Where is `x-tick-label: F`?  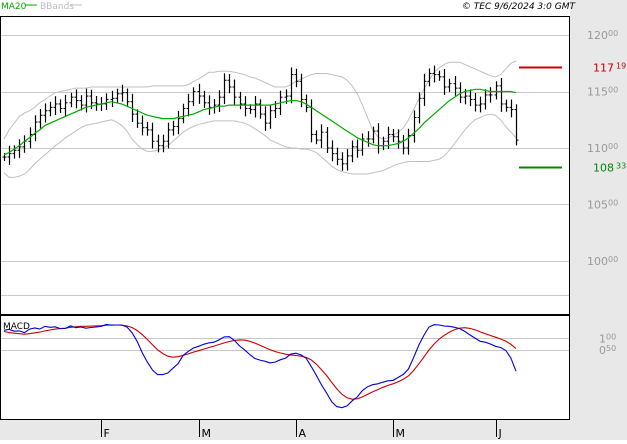
x-tick-label: F is located at coordinates (107, 433).